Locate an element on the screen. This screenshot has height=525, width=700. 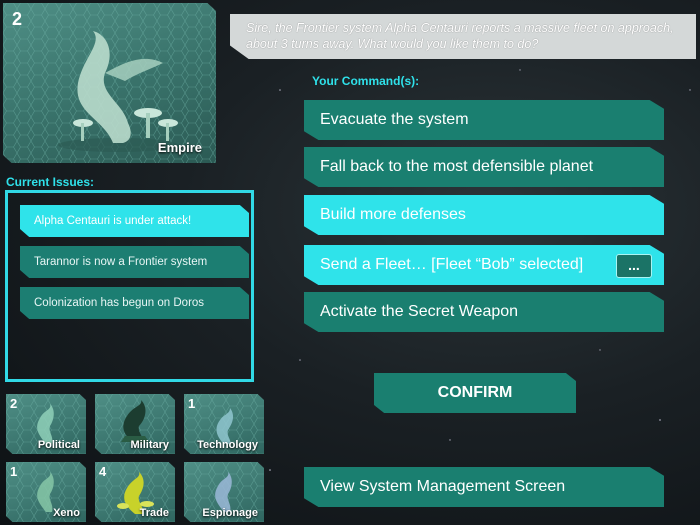
technology-issue-count: 1 is located at coordinates (192, 403).